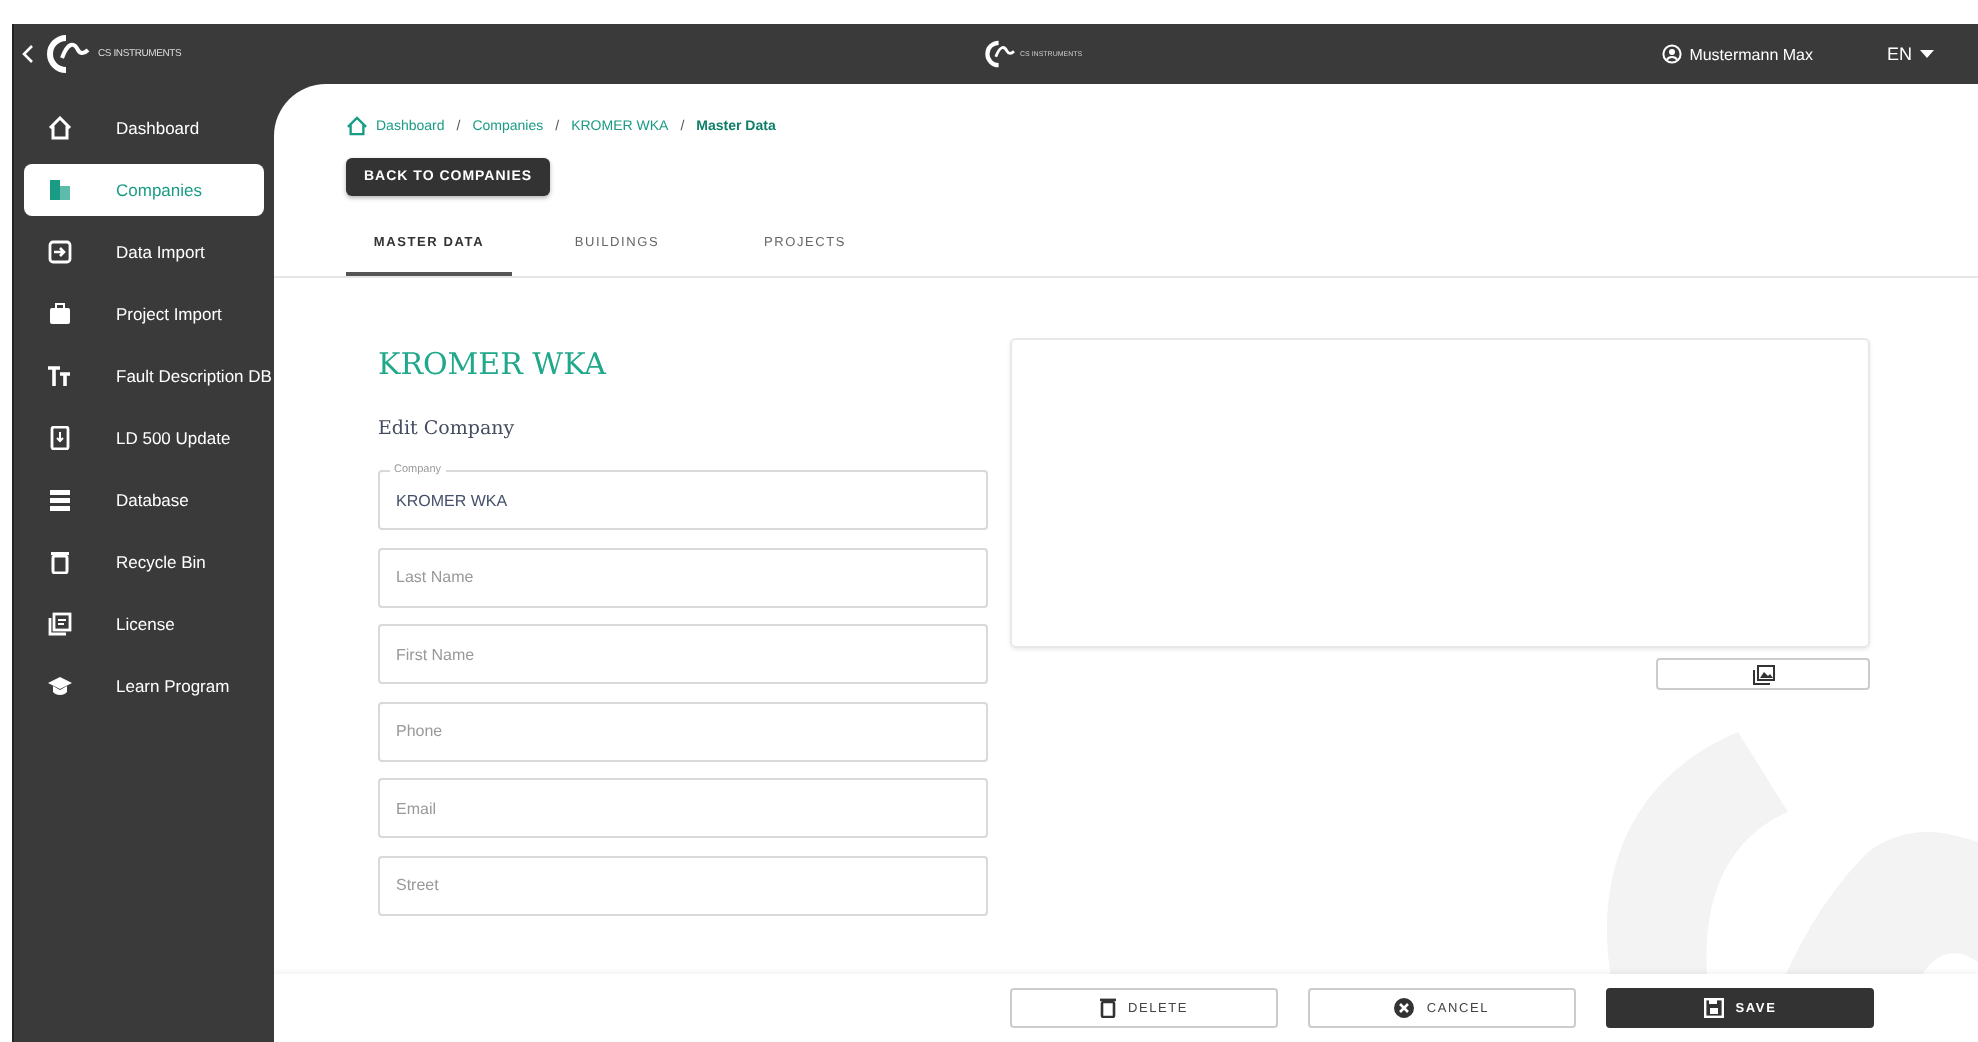 The width and height of the screenshot is (1978, 1042). I want to click on graduation-cap-icon, so click(60, 686).